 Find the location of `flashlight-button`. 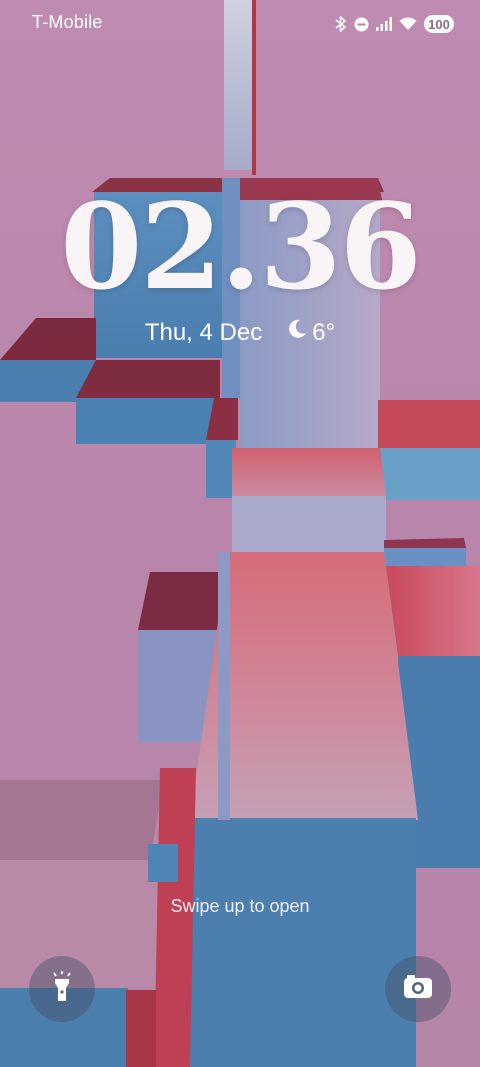

flashlight-button is located at coordinates (62, 989).